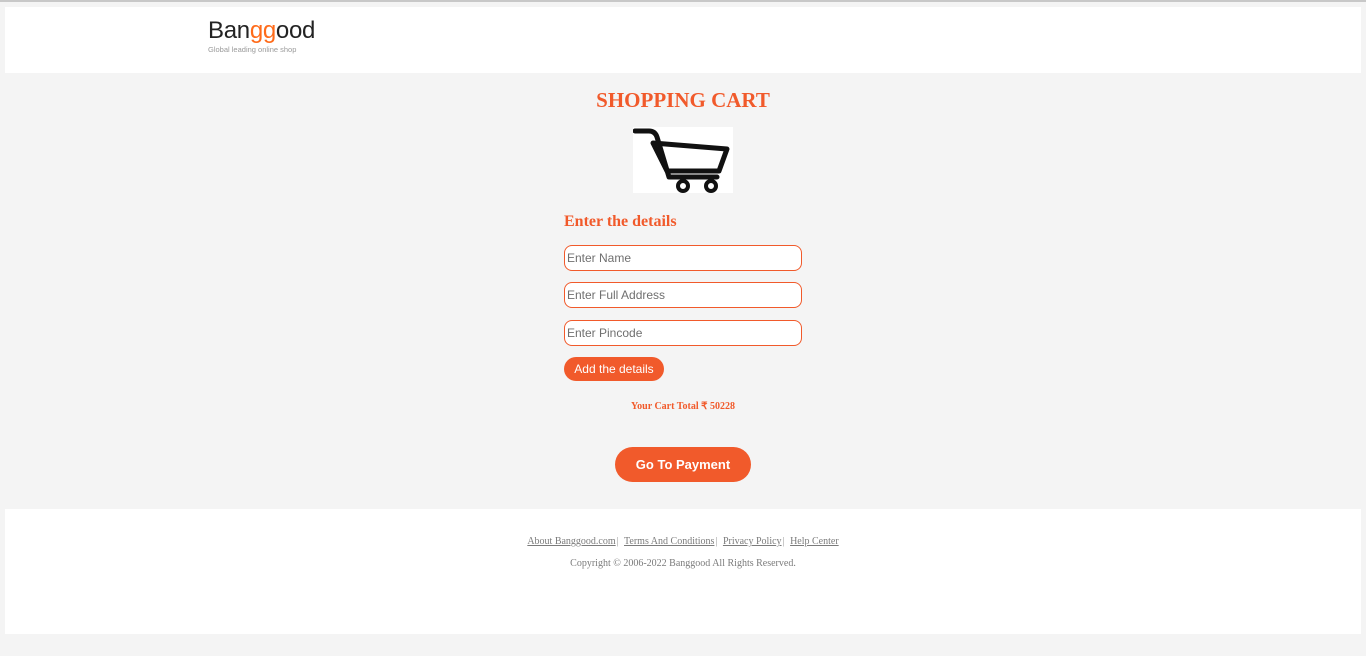  What do you see at coordinates (683, 160) in the screenshot?
I see `shopping-cart-icon` at bounding box center [683, 160].